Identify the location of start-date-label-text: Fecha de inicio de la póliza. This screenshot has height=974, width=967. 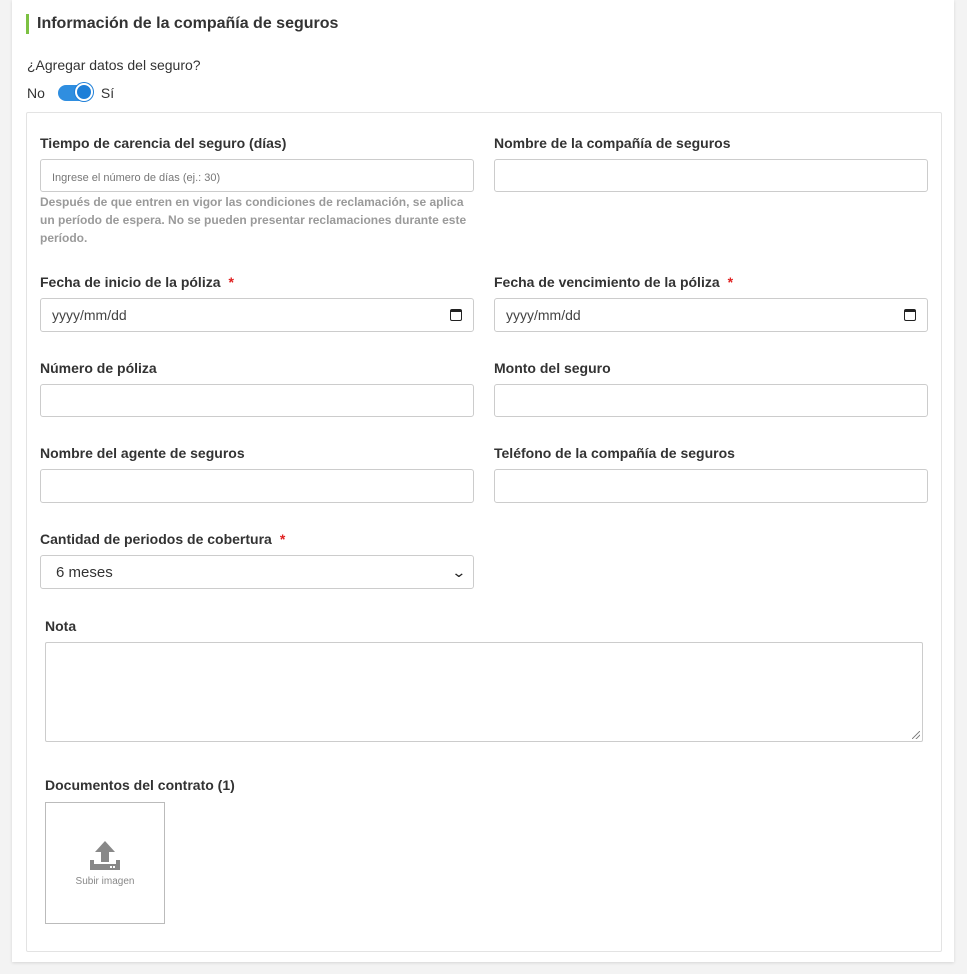
(130, 282).